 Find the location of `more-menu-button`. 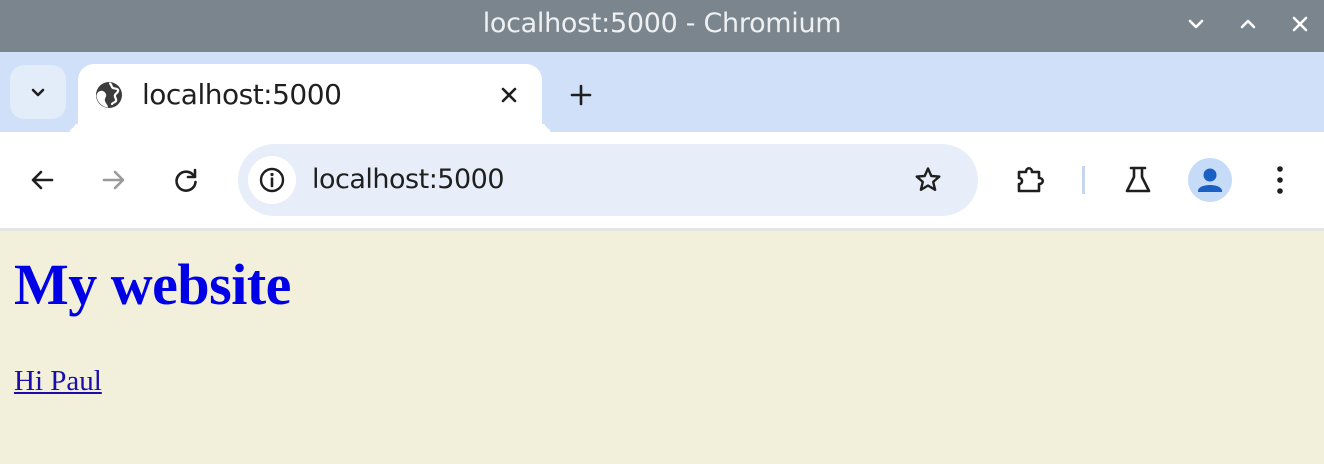

more-menu-button is located at coordinates (1280, 180).